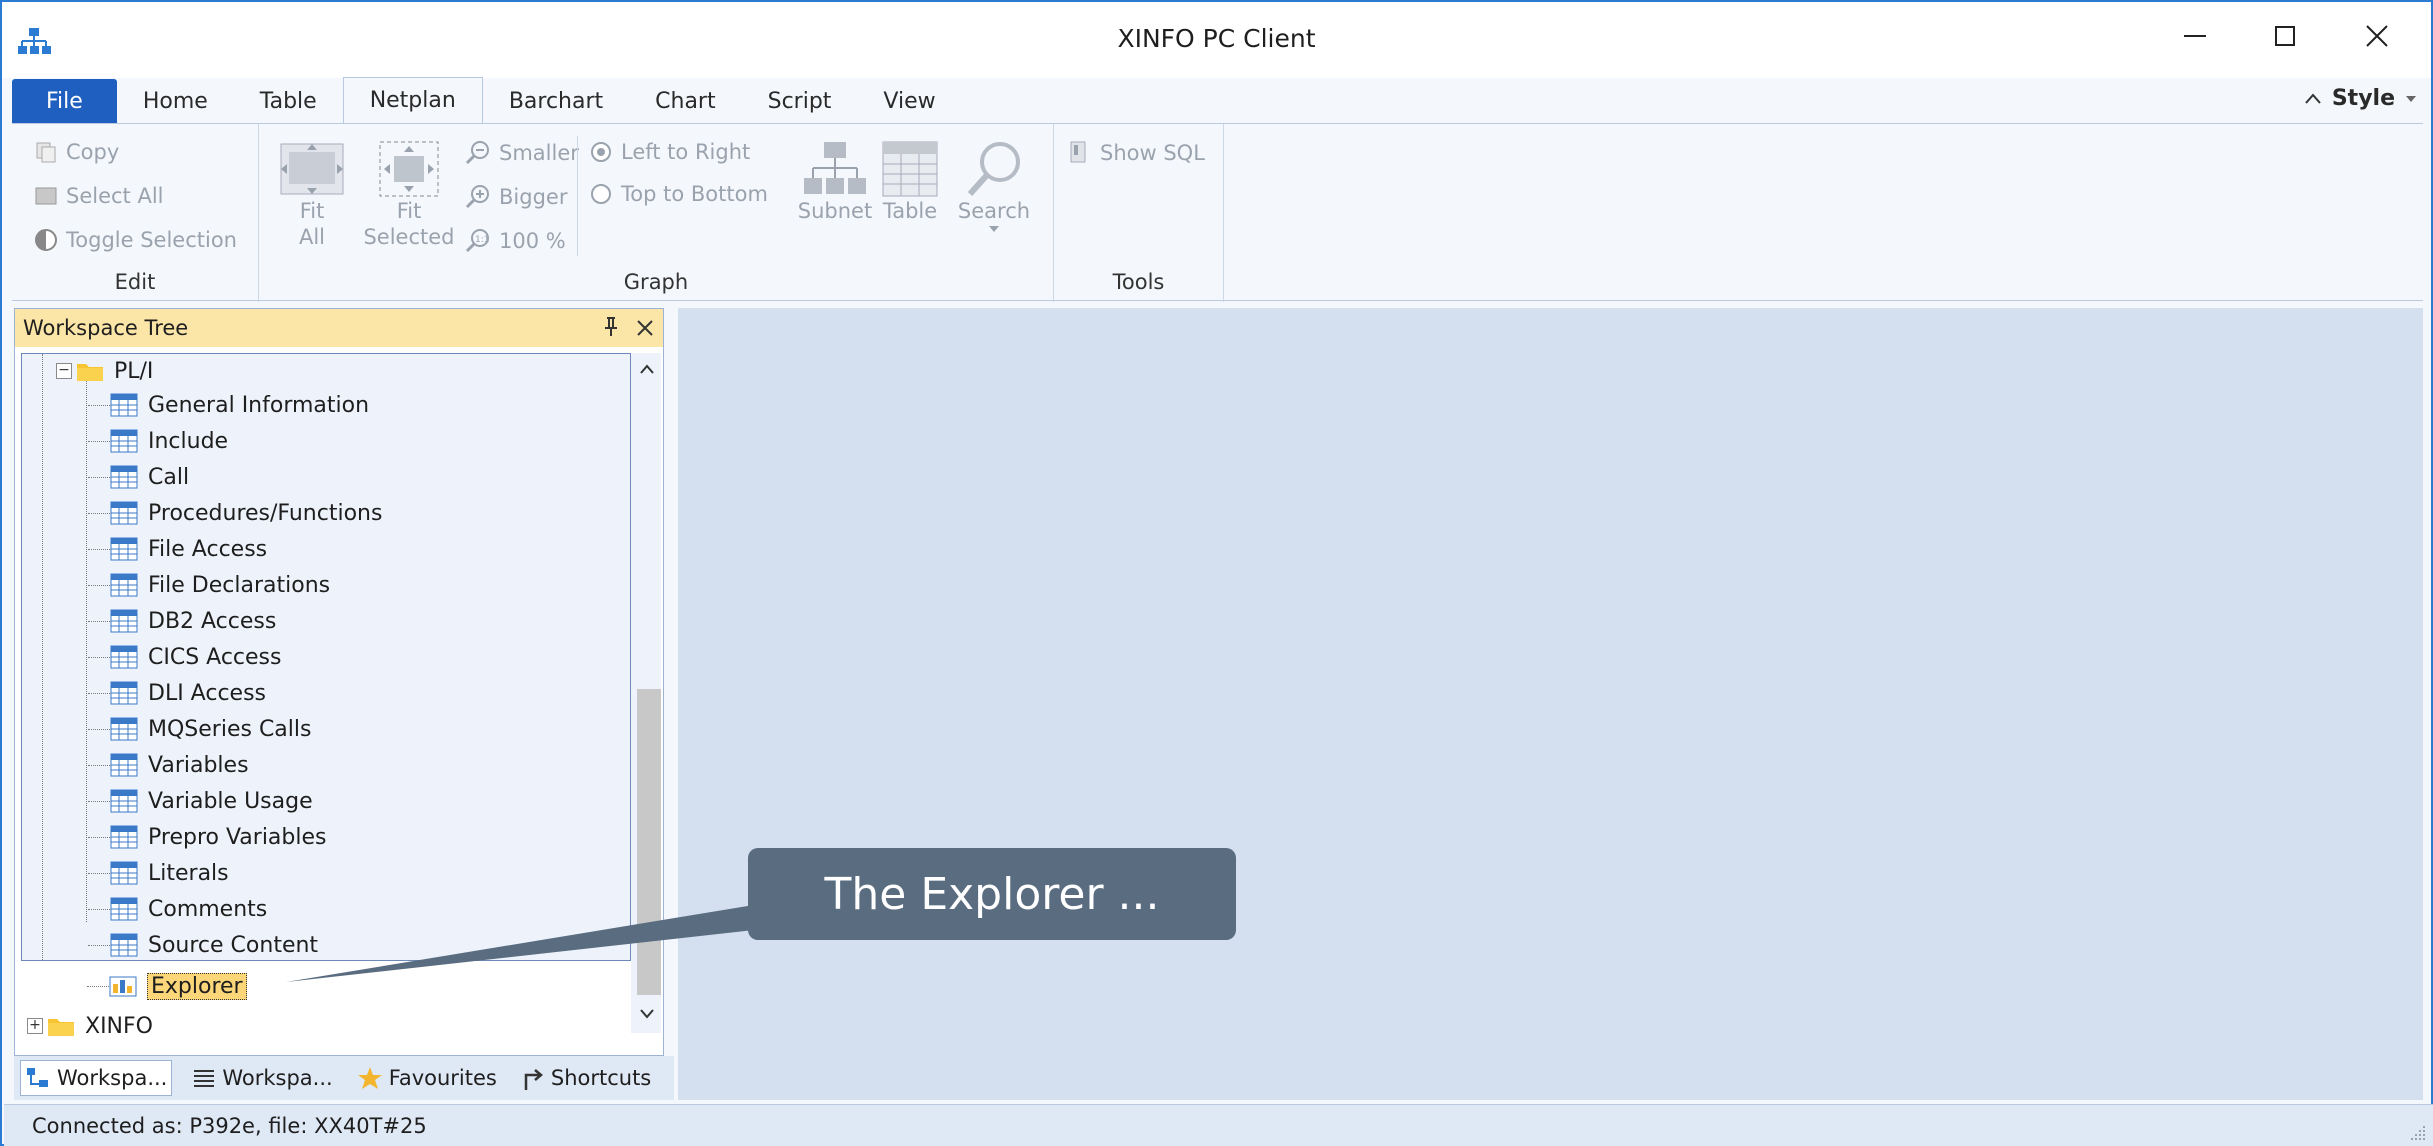  What do you see at coordinates (198, 765) in the screenshot?
I see `tree-item-label: Variables` at bounding box center [198, 765].